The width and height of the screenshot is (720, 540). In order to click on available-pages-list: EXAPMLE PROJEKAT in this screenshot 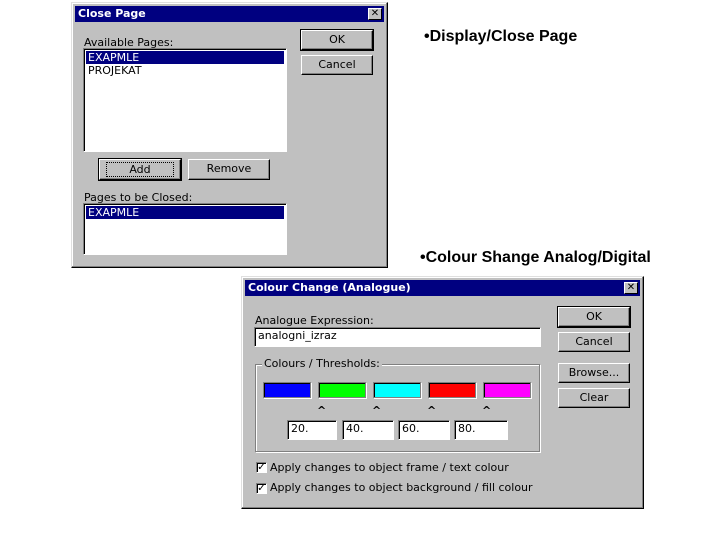, I will do `click(185, 100)`.